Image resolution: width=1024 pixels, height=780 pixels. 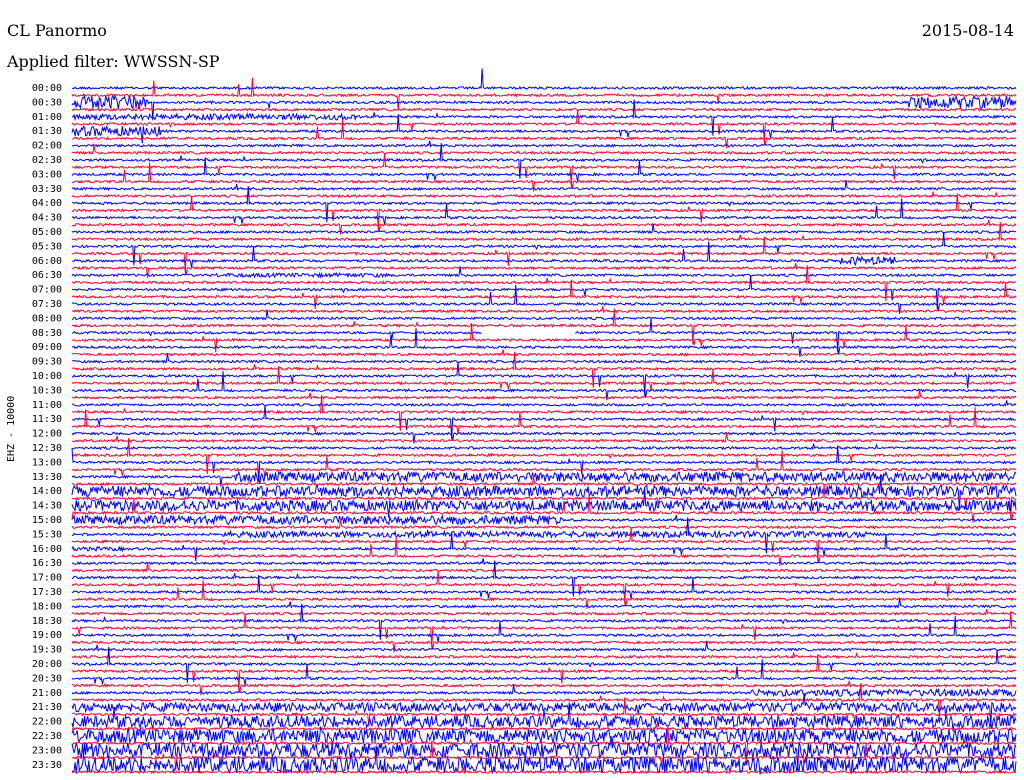 What do you see at coordinates (47, 722) in the screenshot?
I see `tick-label: 22:00` at bounding box center [47, 722].